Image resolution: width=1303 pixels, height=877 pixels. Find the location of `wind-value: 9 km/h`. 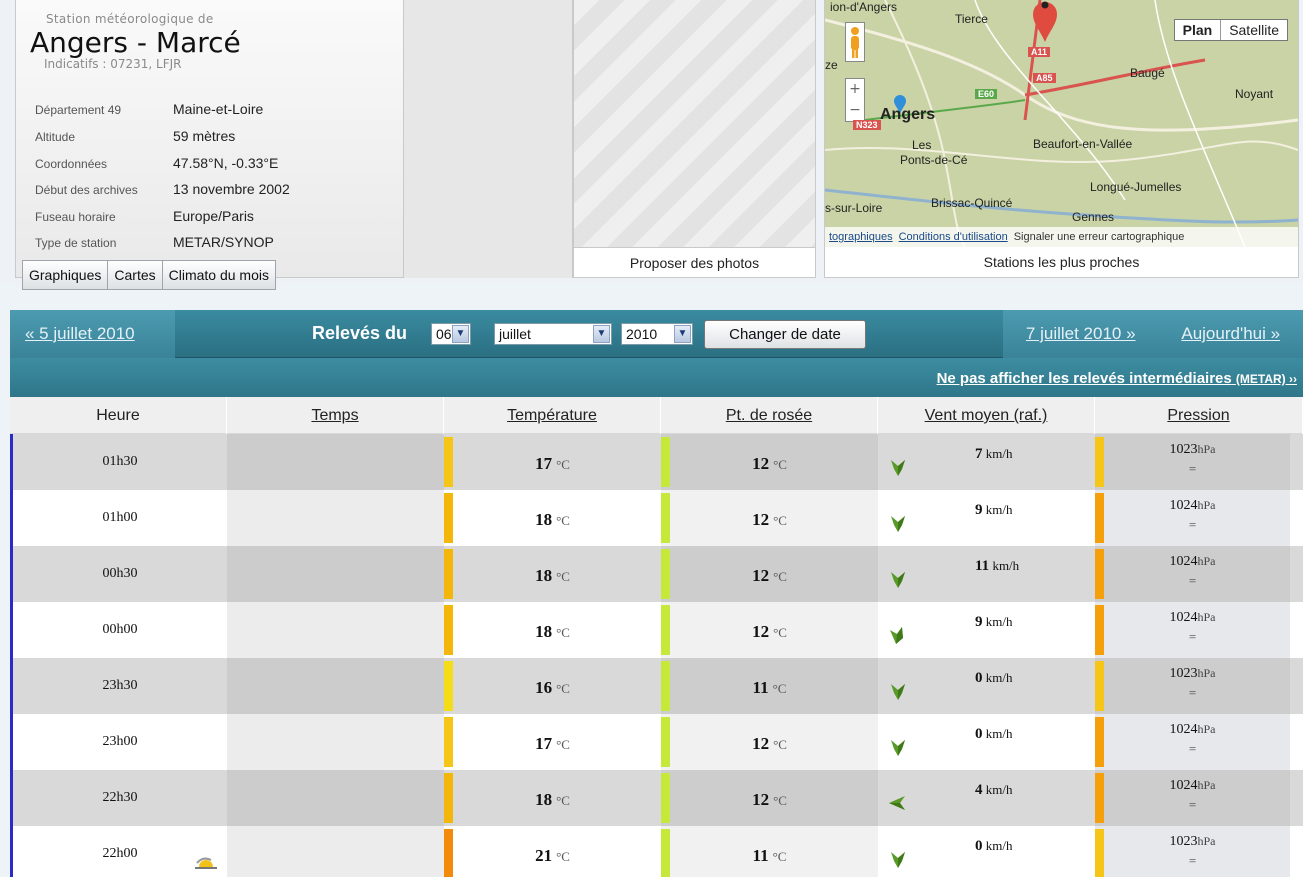

wind-value: 9 km/h is located at coordinates (994, 510).